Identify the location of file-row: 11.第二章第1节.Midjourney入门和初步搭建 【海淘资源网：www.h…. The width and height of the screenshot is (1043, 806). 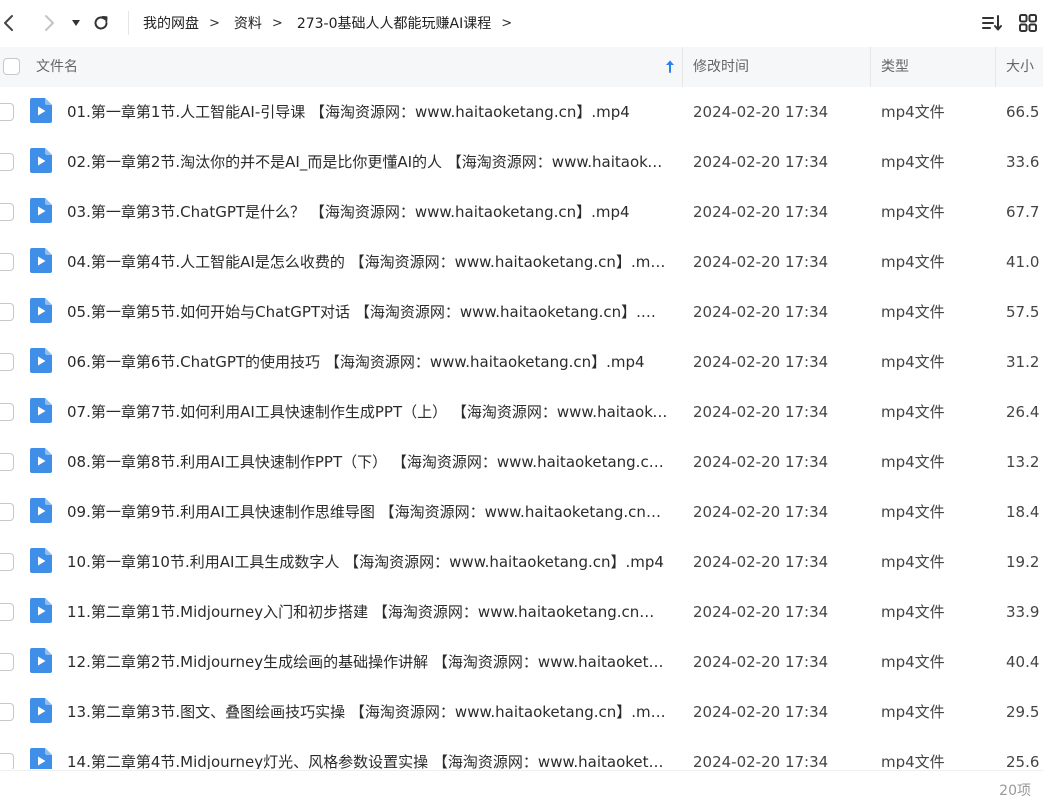
(521, 612).